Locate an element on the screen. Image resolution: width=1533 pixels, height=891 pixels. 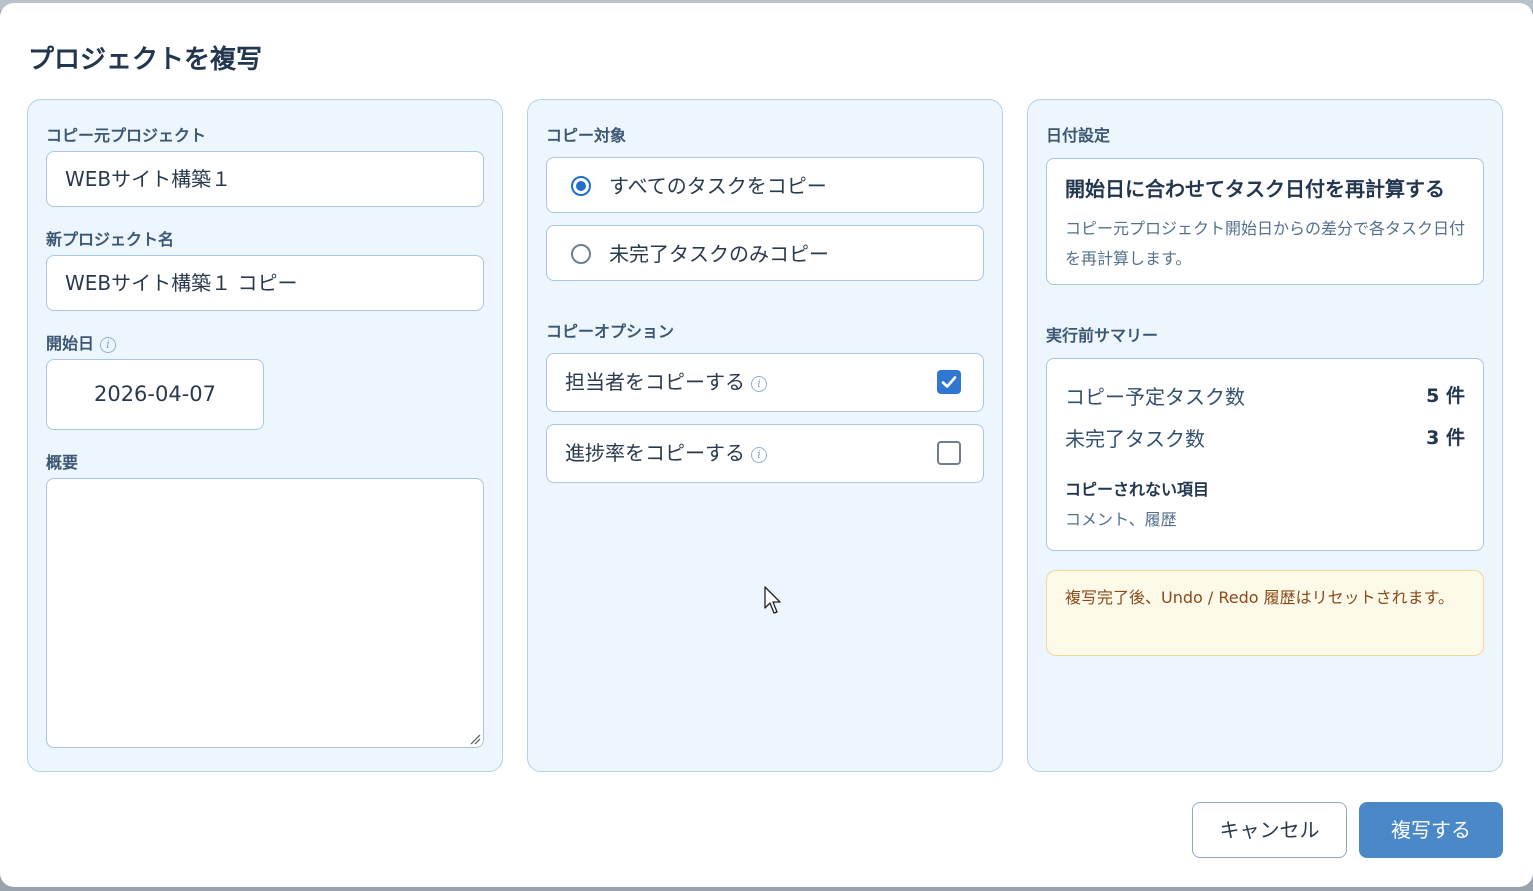
excluded-items-title: コピーされない項目 is located at coordinates (1137, 489).